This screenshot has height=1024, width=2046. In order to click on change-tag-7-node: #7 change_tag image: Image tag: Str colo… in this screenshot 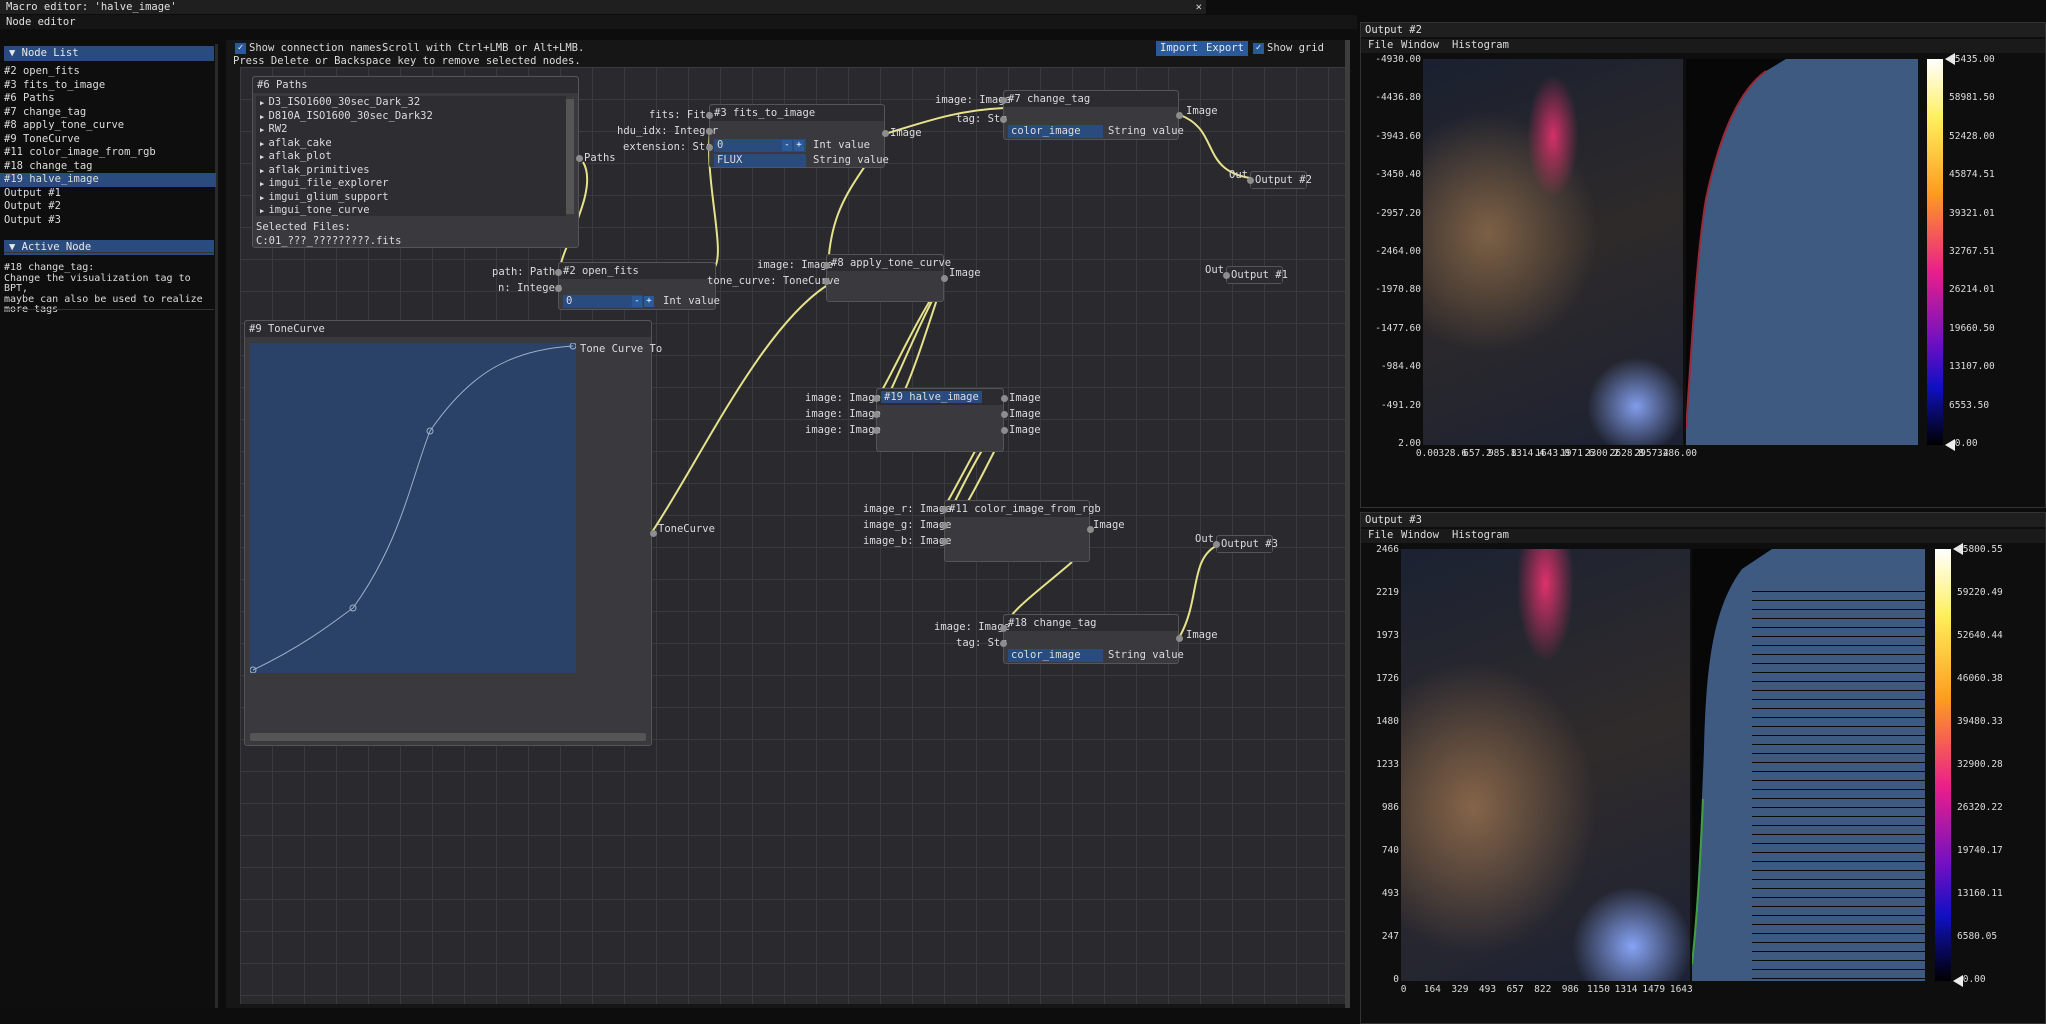, I will do `click(1076, 115)`.